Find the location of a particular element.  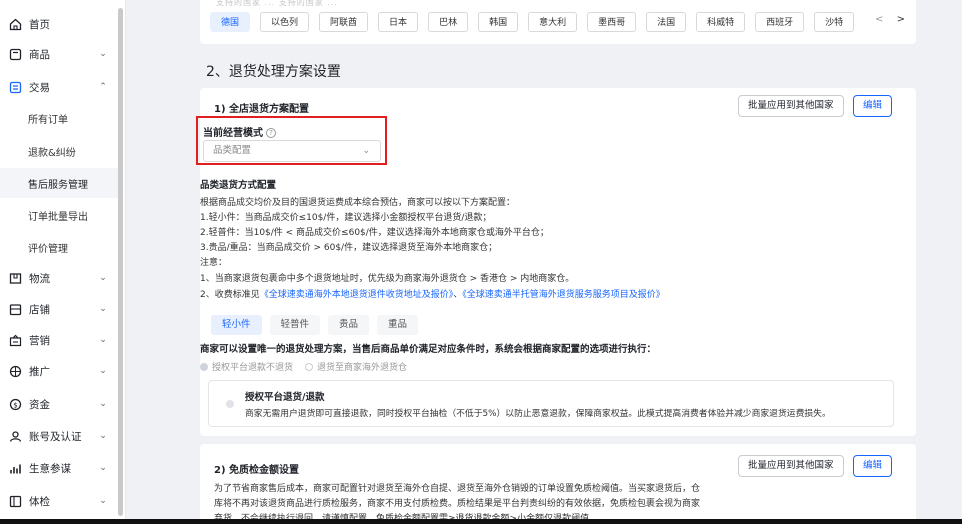

sidebar-subitem-refunds: 退款&纠纷 is located at coordinates (59, 151).